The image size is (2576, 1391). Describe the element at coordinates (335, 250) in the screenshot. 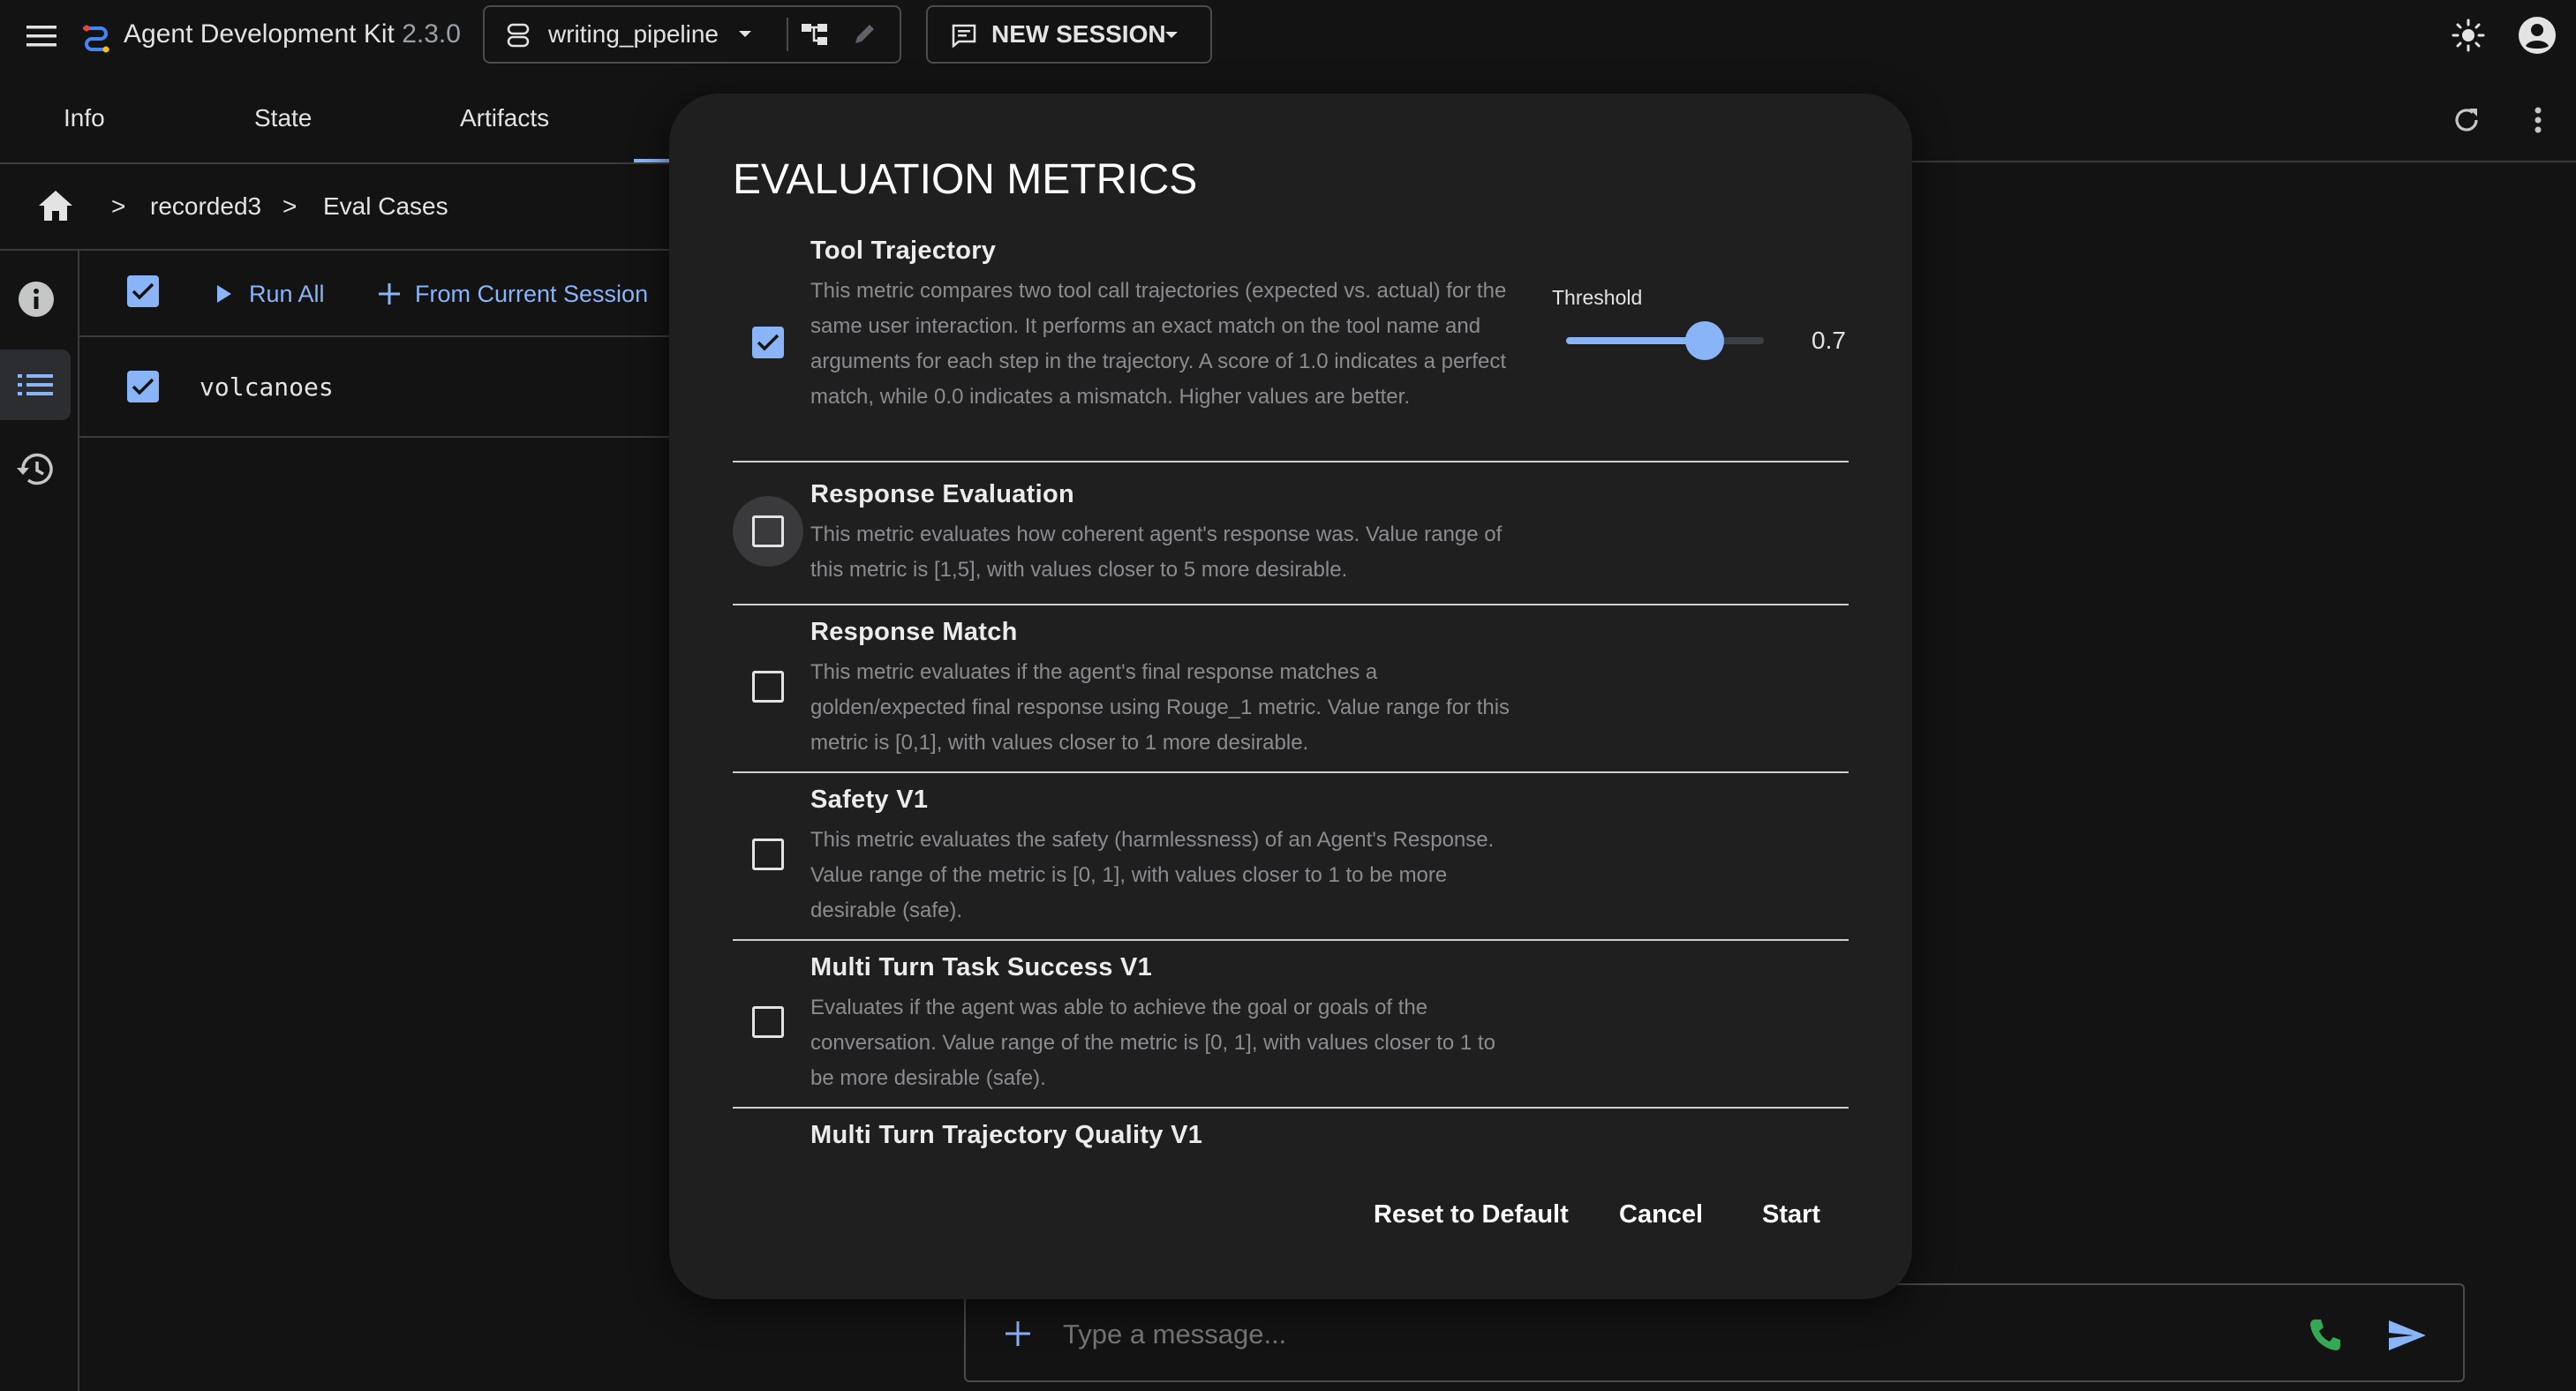

I see `breadcrumb-divider` at that location.